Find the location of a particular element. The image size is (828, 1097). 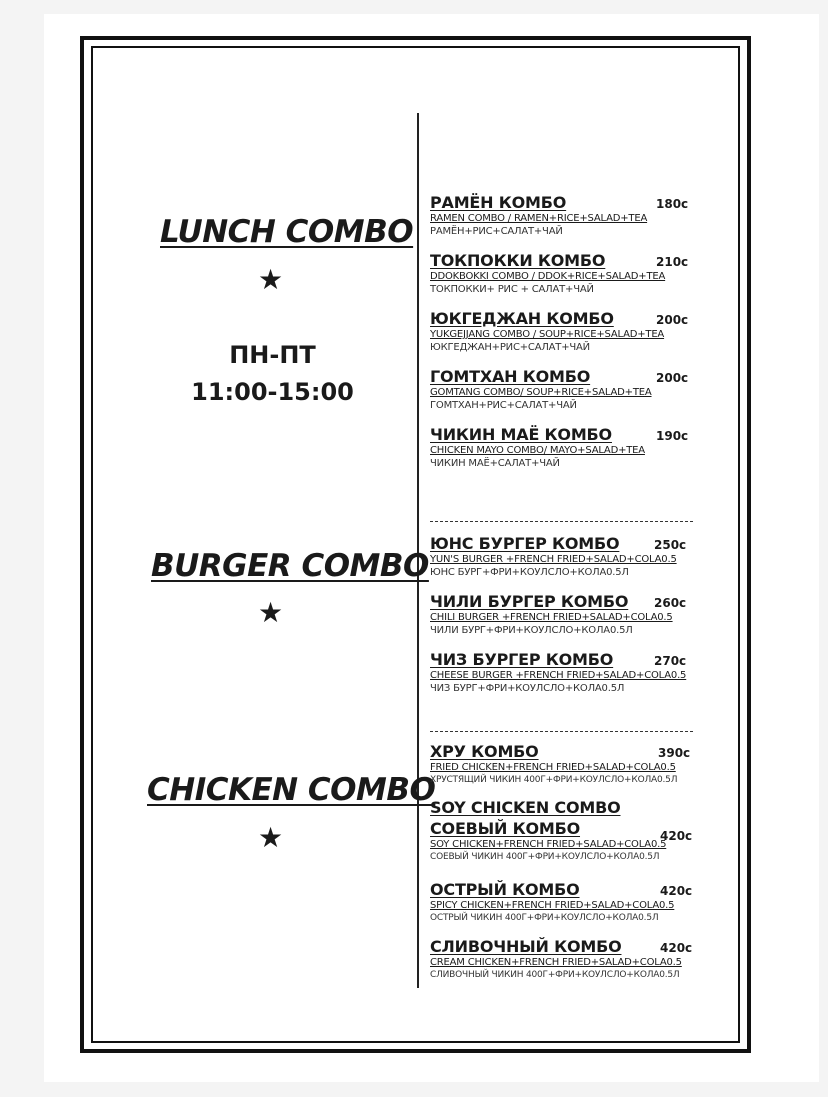

item-name: ТОКПОККИ КОМБО is located at coordinates (518, 260).